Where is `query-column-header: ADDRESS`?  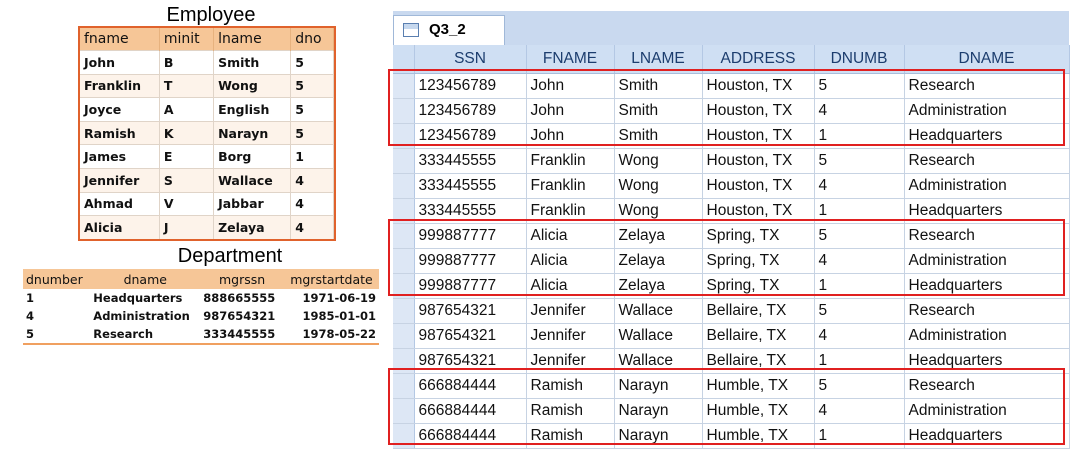 query-column-header: ADDRESS is located at coordinates (758, 59).